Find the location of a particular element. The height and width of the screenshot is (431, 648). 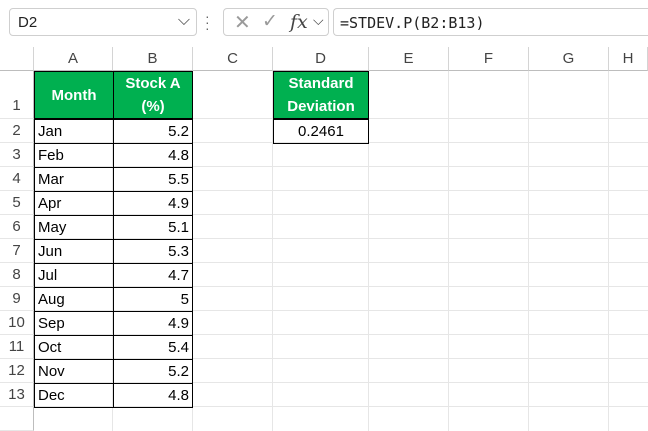

name-box-value: D2 is located at coordinates (28, 22).